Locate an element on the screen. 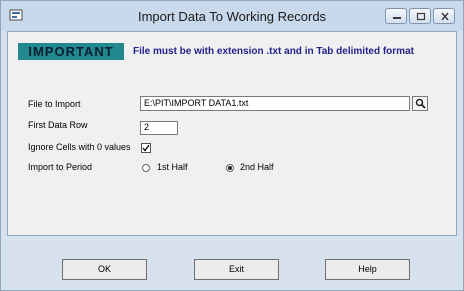  ok-button: OK is located at coordinates (104, 269).